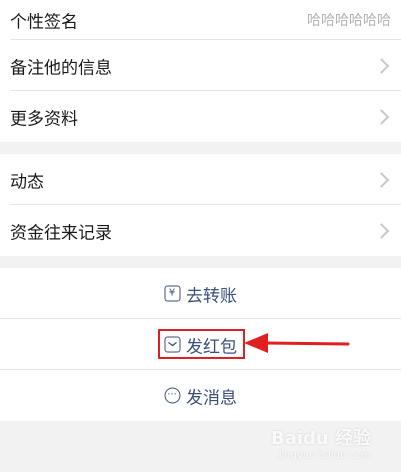 This screenshot has height=472, width=401. Describe the element at coordinates (172, 293) in the screenshot. I see `yuan-icon: ¥` at that location.